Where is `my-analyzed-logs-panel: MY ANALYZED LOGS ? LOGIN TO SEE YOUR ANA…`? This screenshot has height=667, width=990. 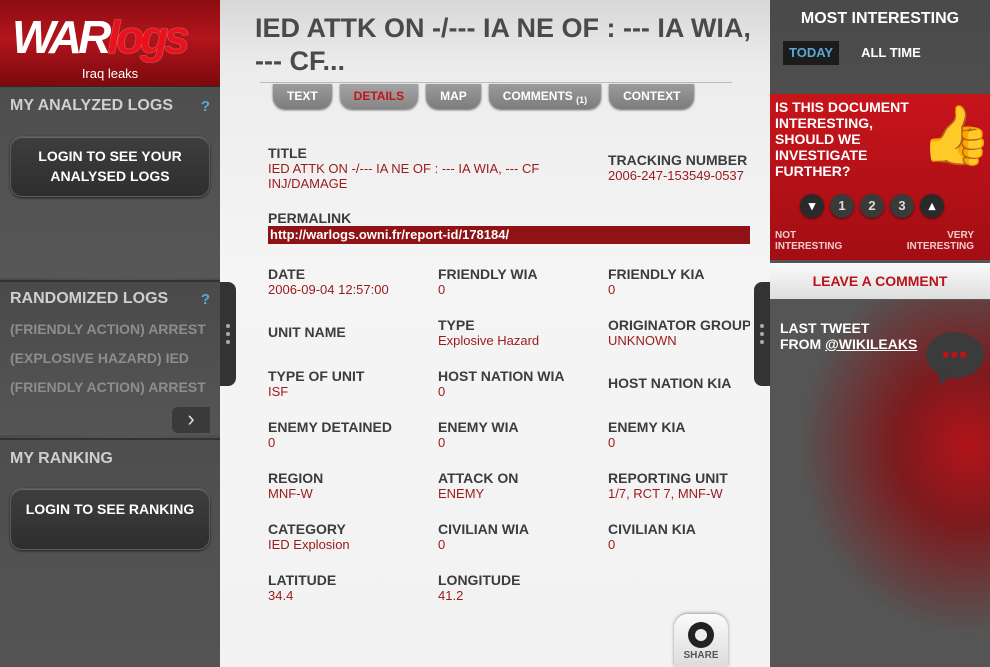
my-analyzed-logs-panel: MY ANALYZED LOGS ? LOGIN TO SEE YOUR ANA… is located at coordinates (110, 183).